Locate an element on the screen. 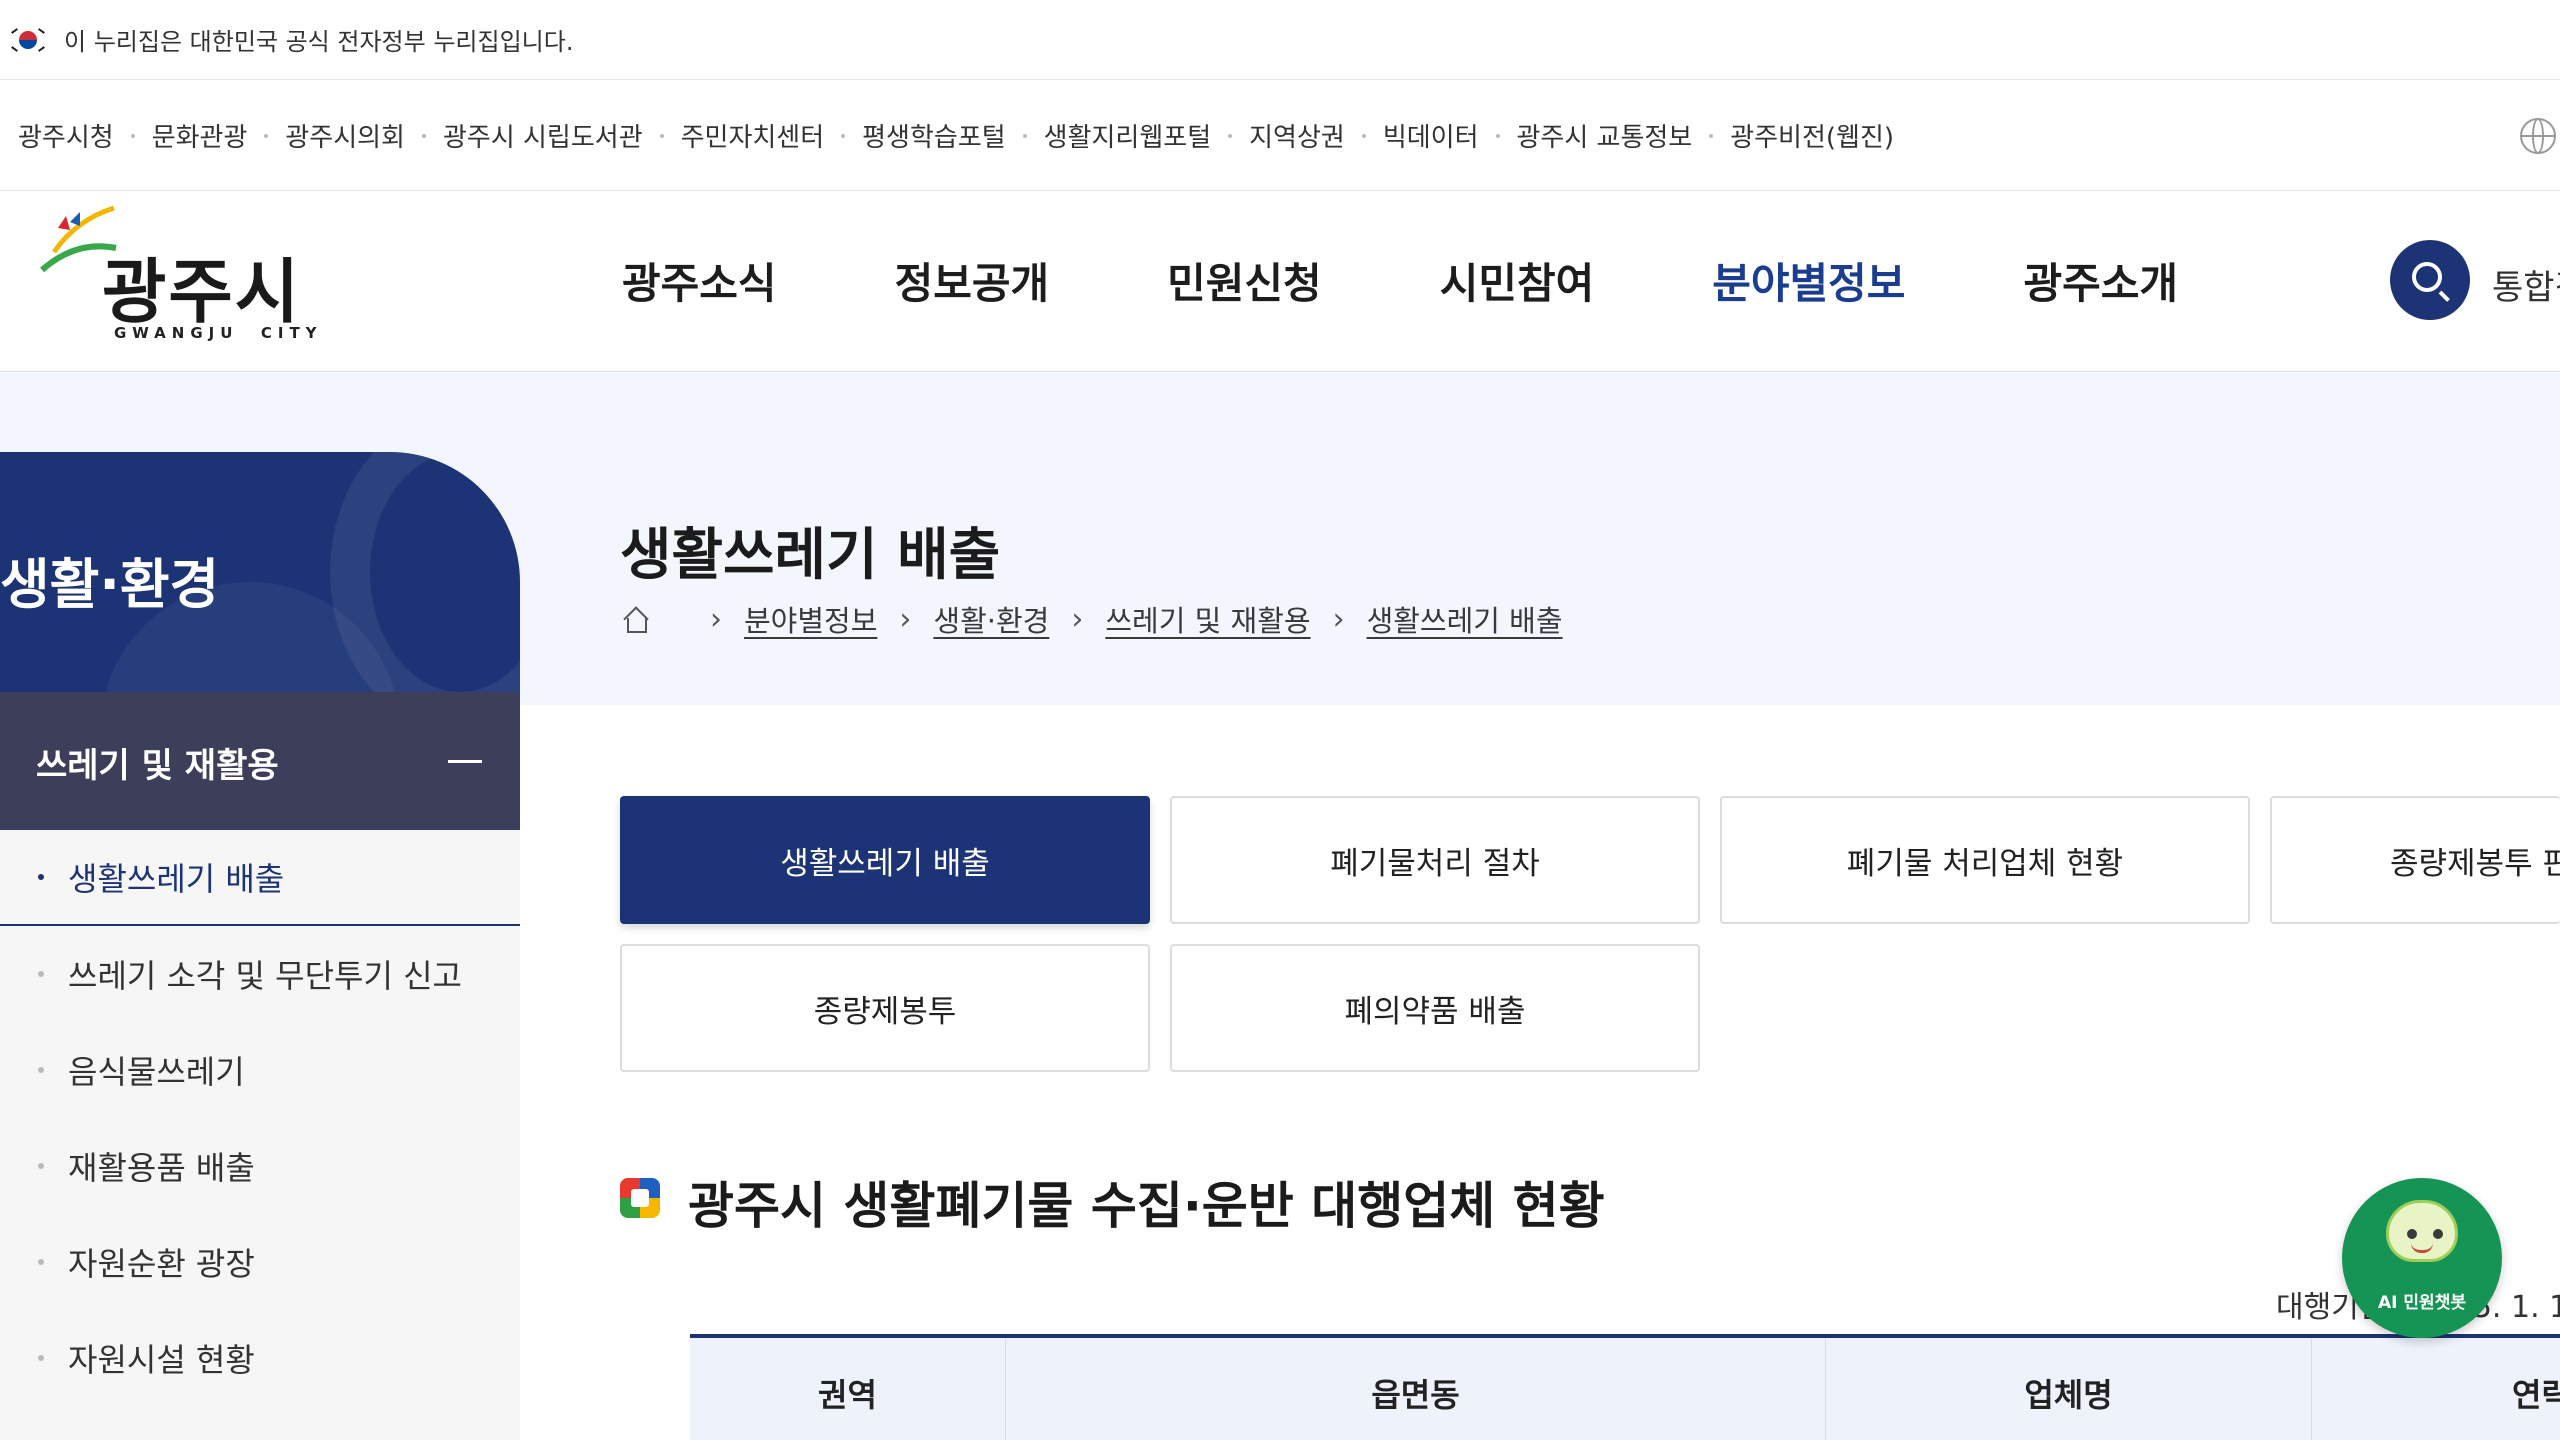 This screenshot has height=1440, width=2560. util-link-traffic-info: 광주시 교통정보 is located at coordinates (1605, 135).